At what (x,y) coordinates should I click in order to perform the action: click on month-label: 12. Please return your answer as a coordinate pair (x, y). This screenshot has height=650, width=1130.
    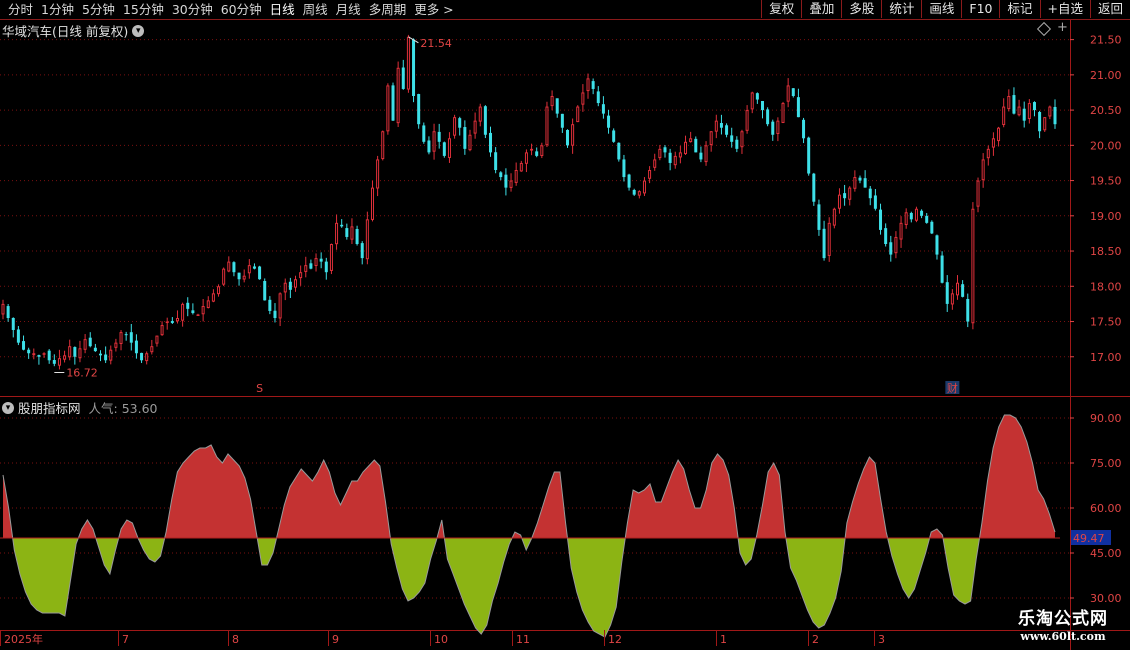
    Looking at the image, I should click on (615, 639).